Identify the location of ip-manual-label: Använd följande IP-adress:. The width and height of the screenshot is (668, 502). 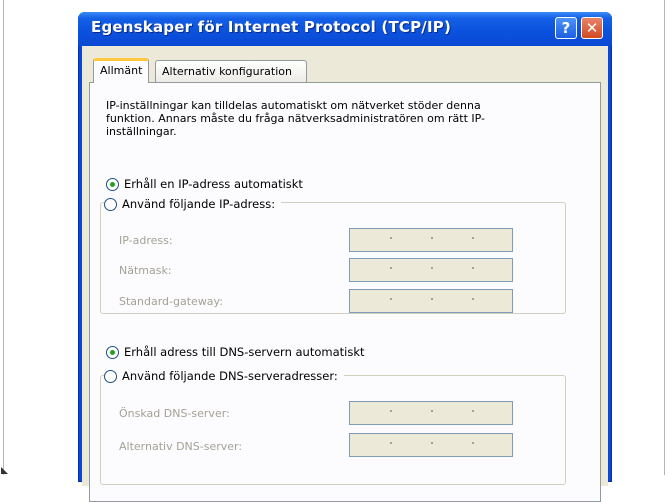
(199, 204).